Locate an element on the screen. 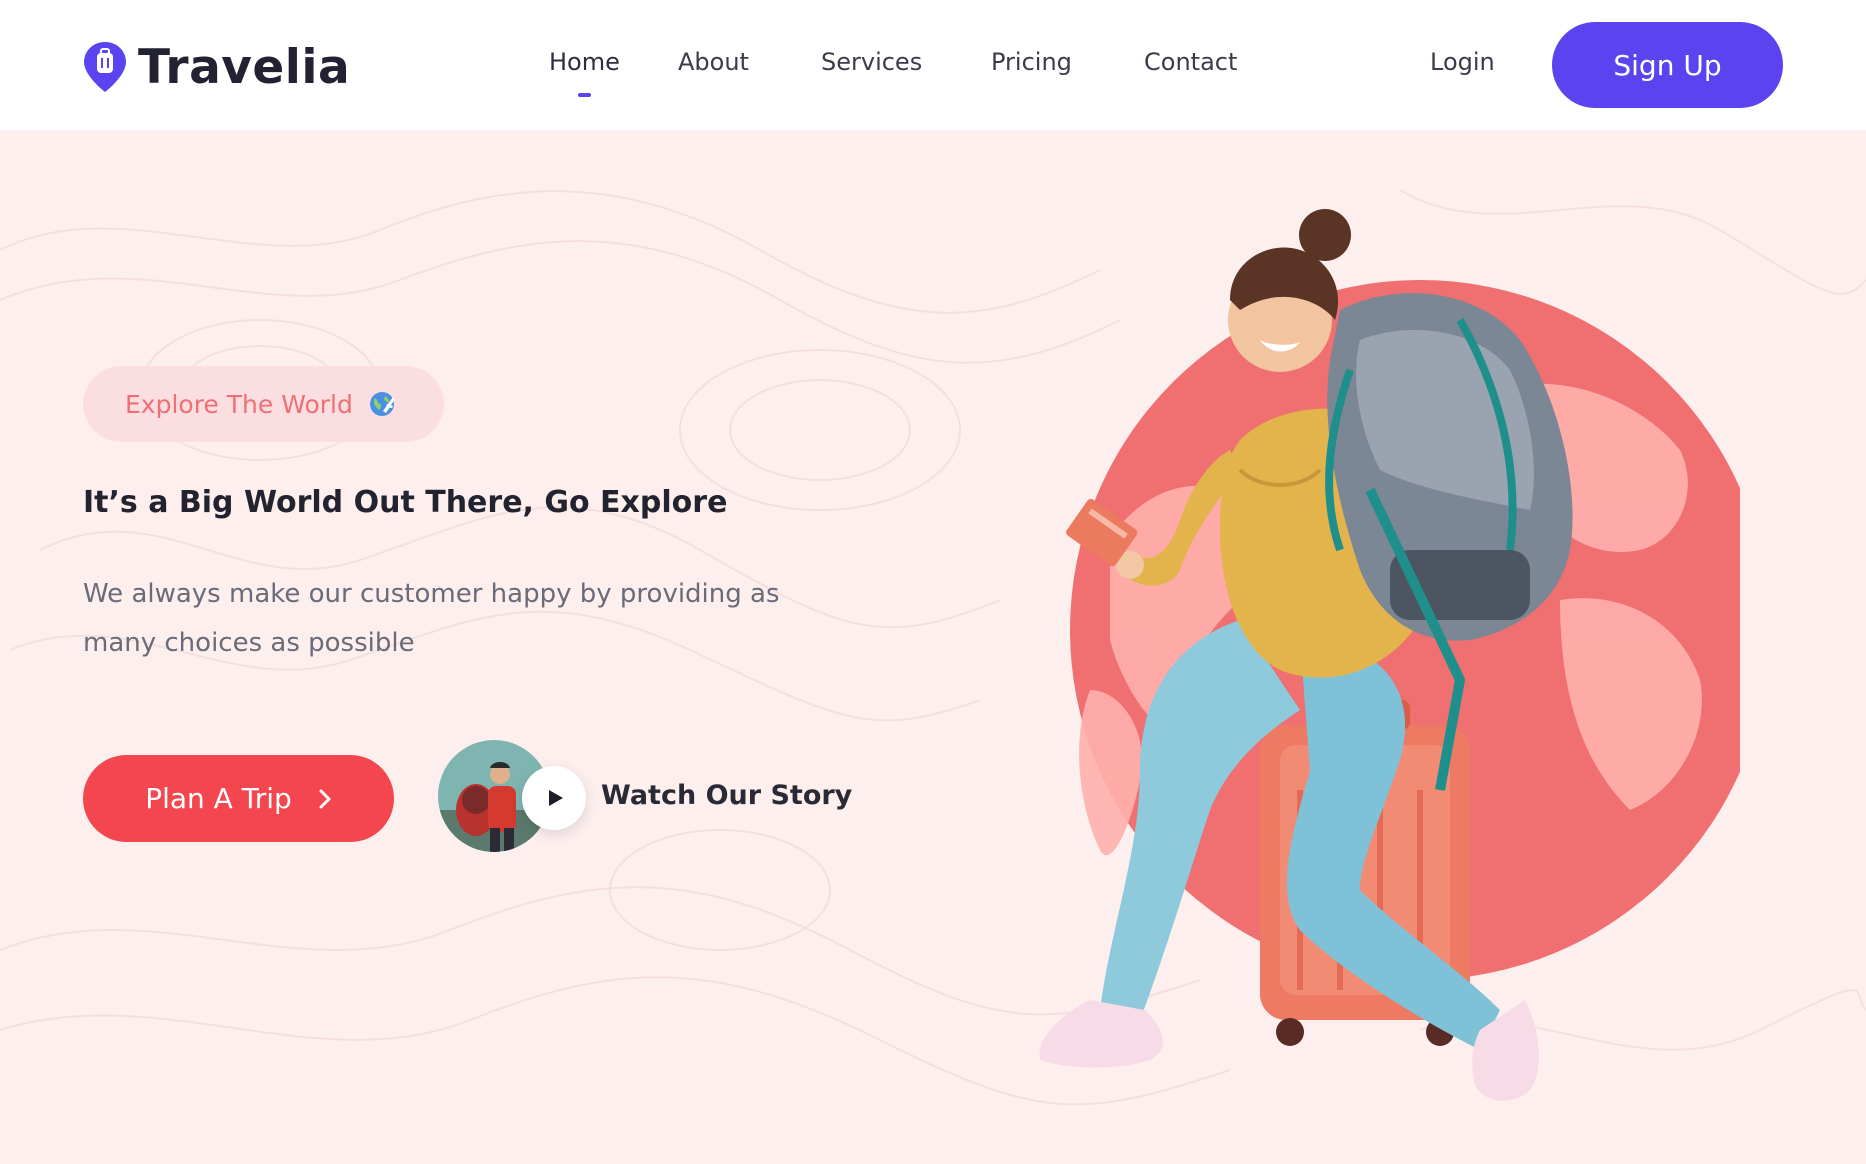  plan-trip-label: Plan A Trip is located at coordinates (218, 798).